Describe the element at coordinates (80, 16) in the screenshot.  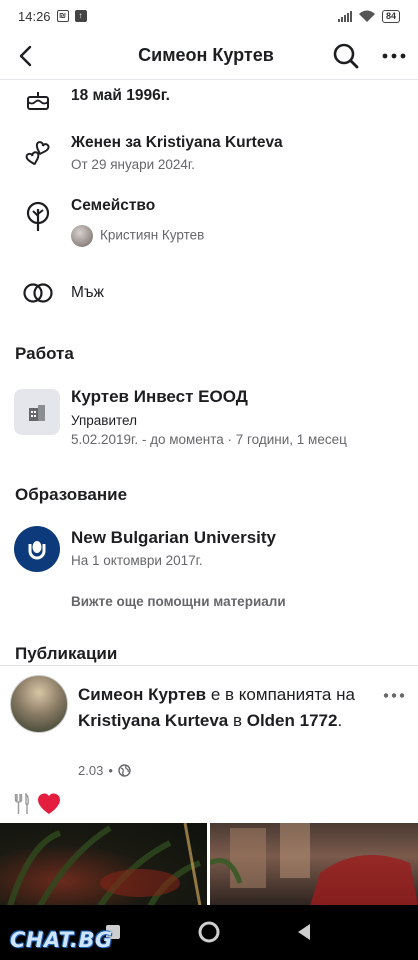
I see `upload-notification-icon: ↑` at that location.